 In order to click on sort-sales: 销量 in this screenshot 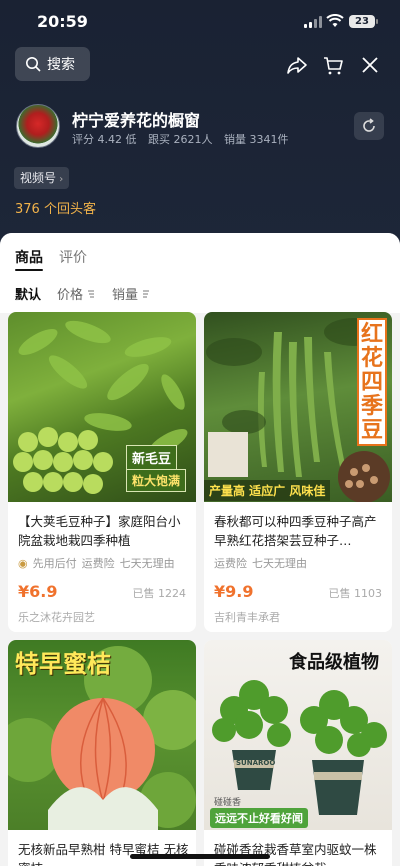, I will do `click(131, 293)`.